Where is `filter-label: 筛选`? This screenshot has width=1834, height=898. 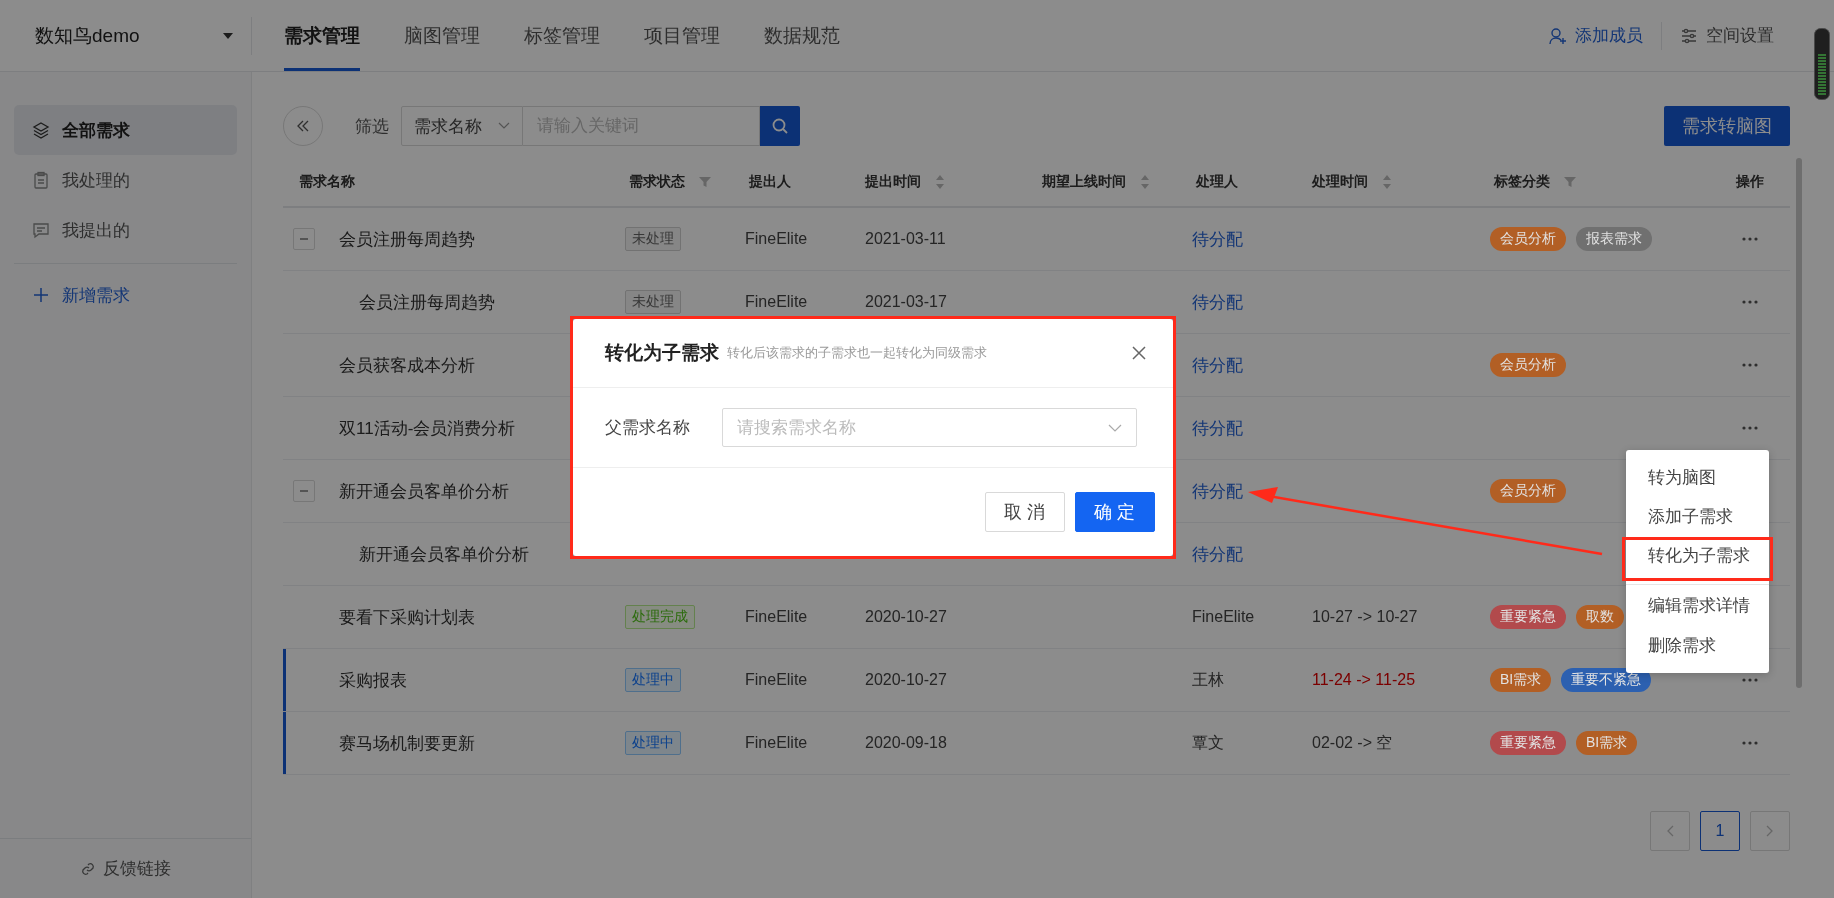
filter-label: 筛选 is located at coordinates (372, 126).